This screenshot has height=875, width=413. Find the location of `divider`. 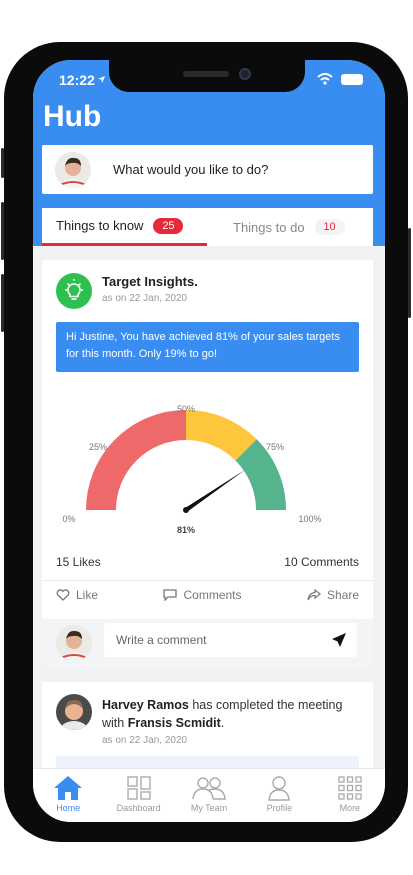

divider is located at coordinates (207, 580).